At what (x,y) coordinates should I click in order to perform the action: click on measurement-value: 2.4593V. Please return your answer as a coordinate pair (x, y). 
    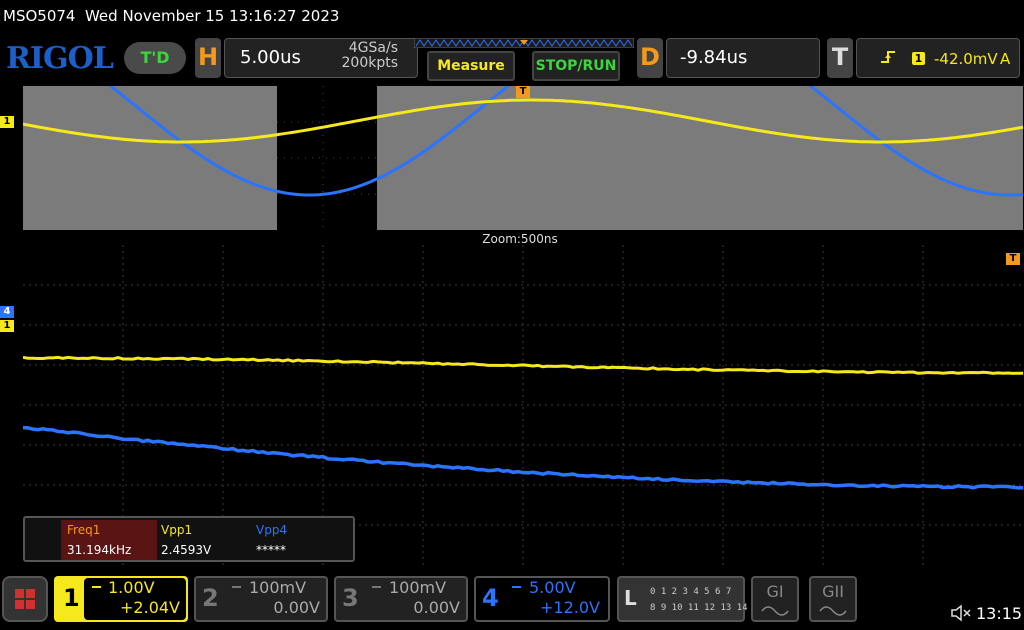
    Looking at the image, I should click on (206, 550).